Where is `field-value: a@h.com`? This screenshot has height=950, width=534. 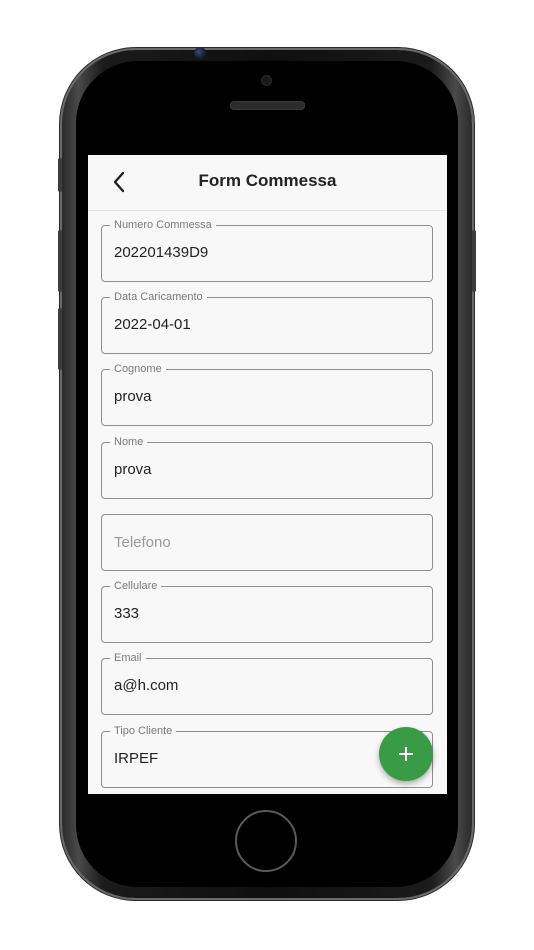 field-value: a@h.com is located at coordinates (146, 685).